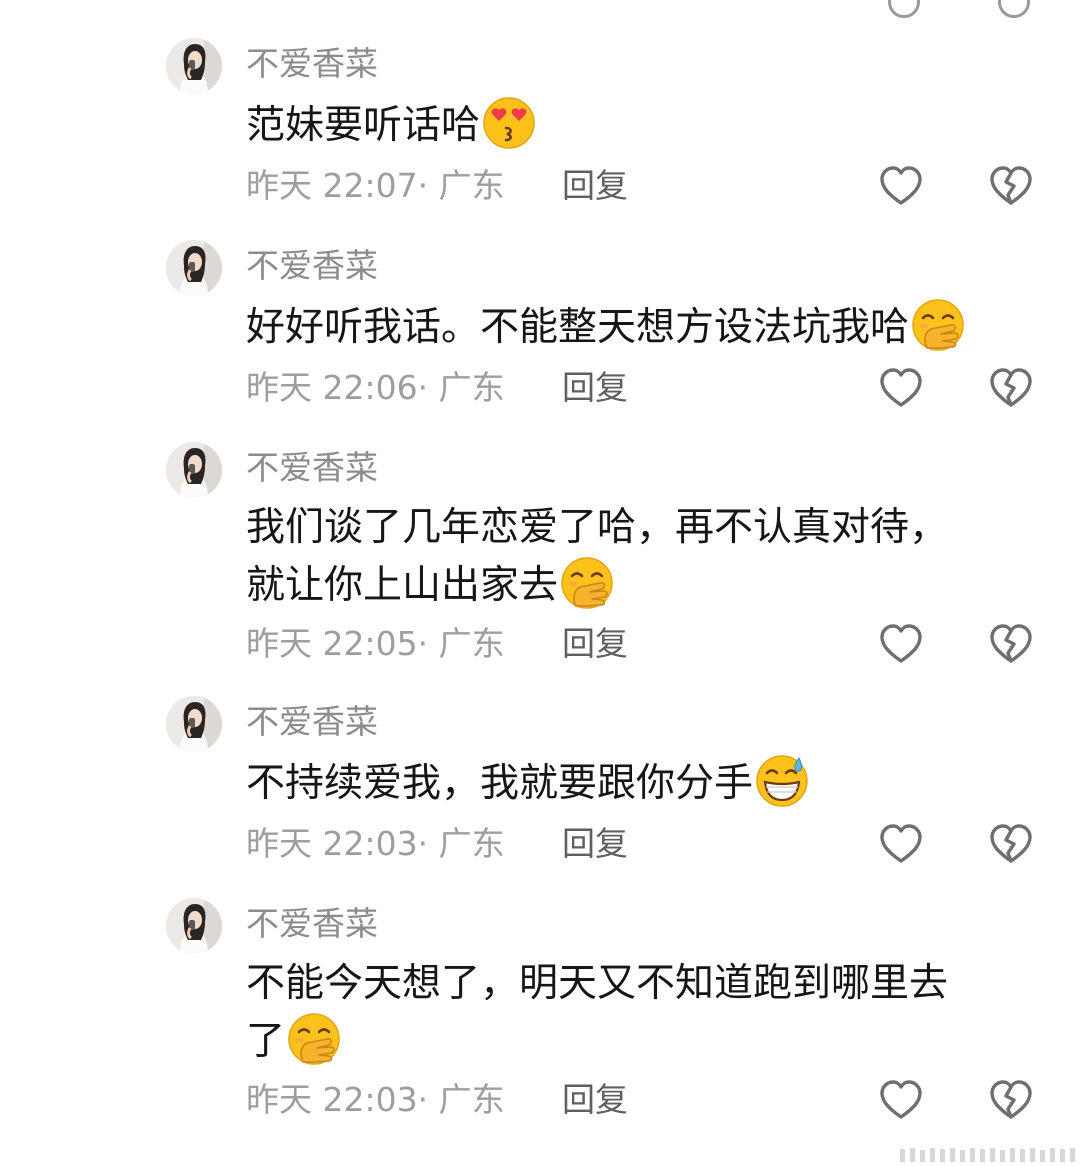 The image size is (1080, 1166). I want to click on comment-text: 不持续爱我，我就要跟你分手, so click(631, 783).